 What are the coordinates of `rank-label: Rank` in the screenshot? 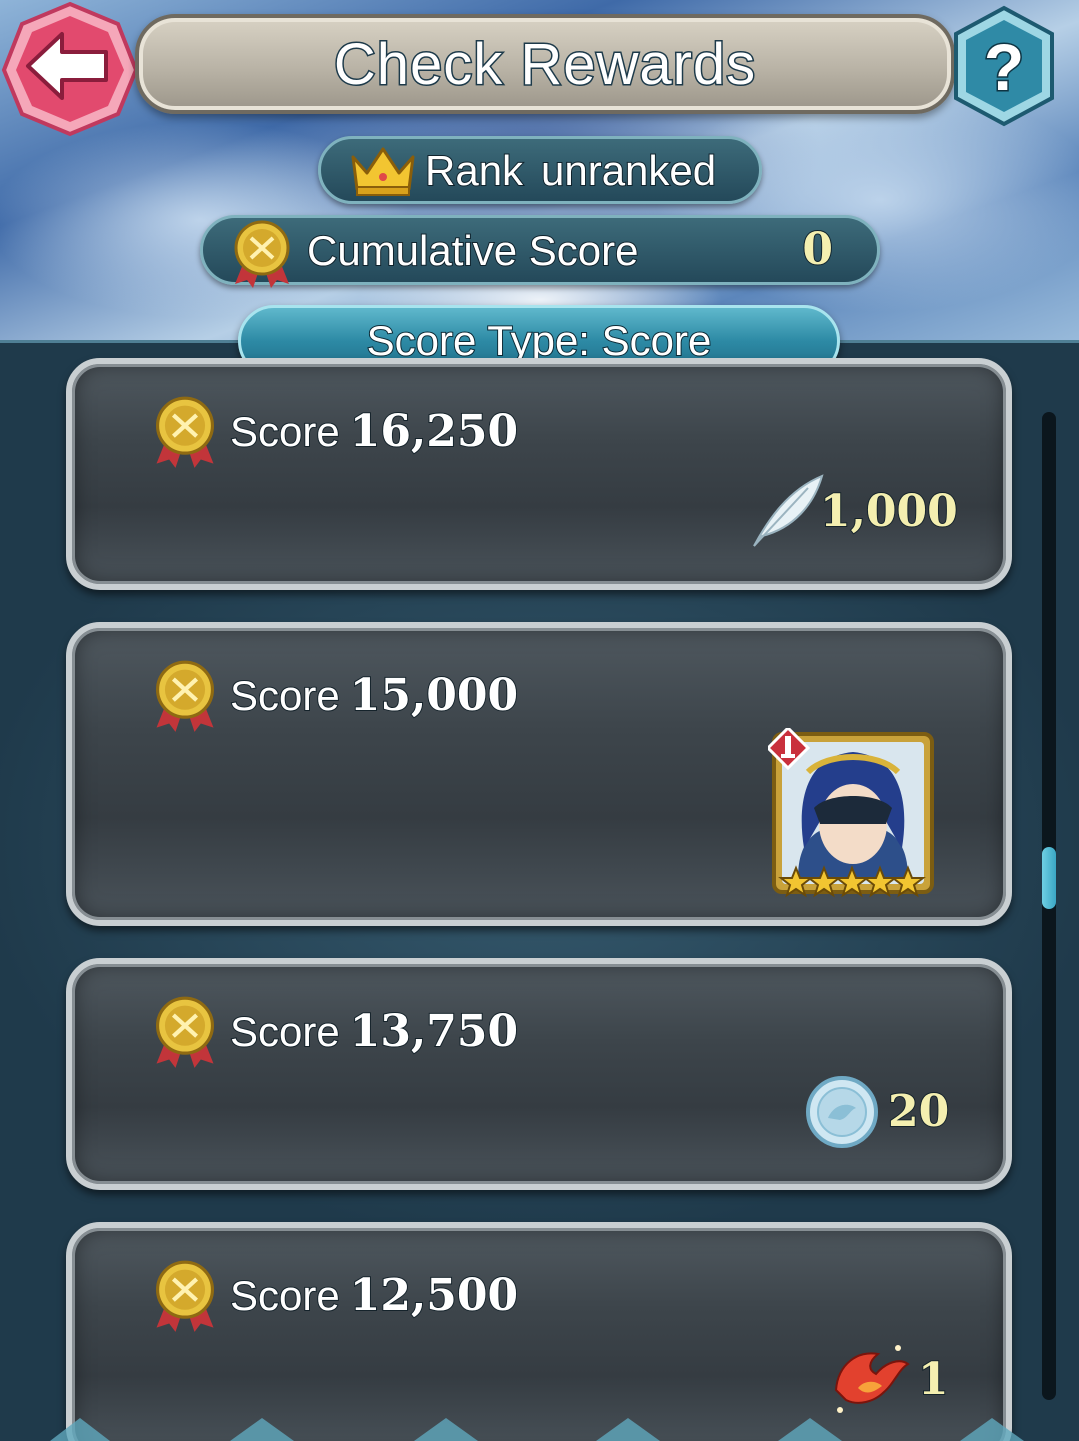 It's located at (474, 170).